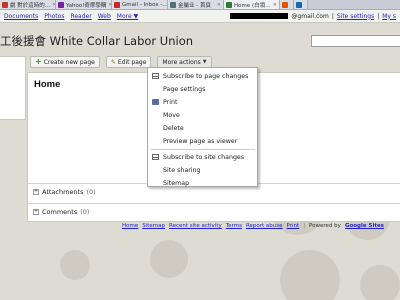  What do you see at coordinates (202, 170) in the screenshot?
I see `menu-item-site-sharing: Site sharing` at bounding box center [202, 170].